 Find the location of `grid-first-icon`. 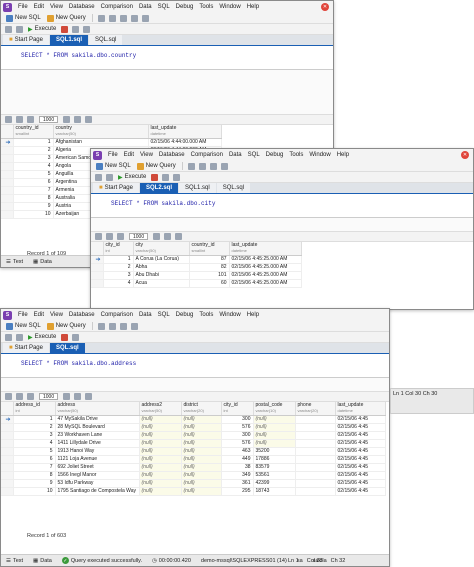

grid-first-icon is located at coordinates (19, 396).